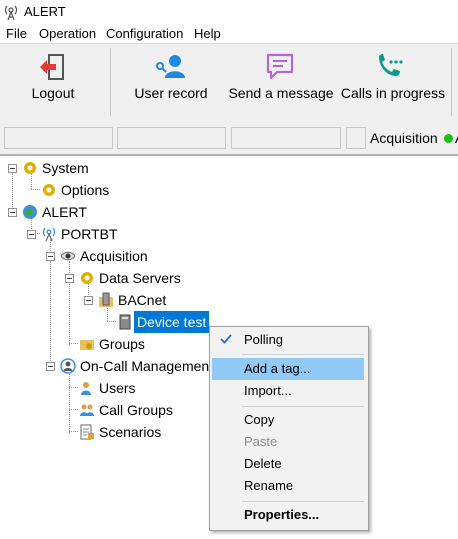  I want to click on antenna-icon, so click(49, 234).